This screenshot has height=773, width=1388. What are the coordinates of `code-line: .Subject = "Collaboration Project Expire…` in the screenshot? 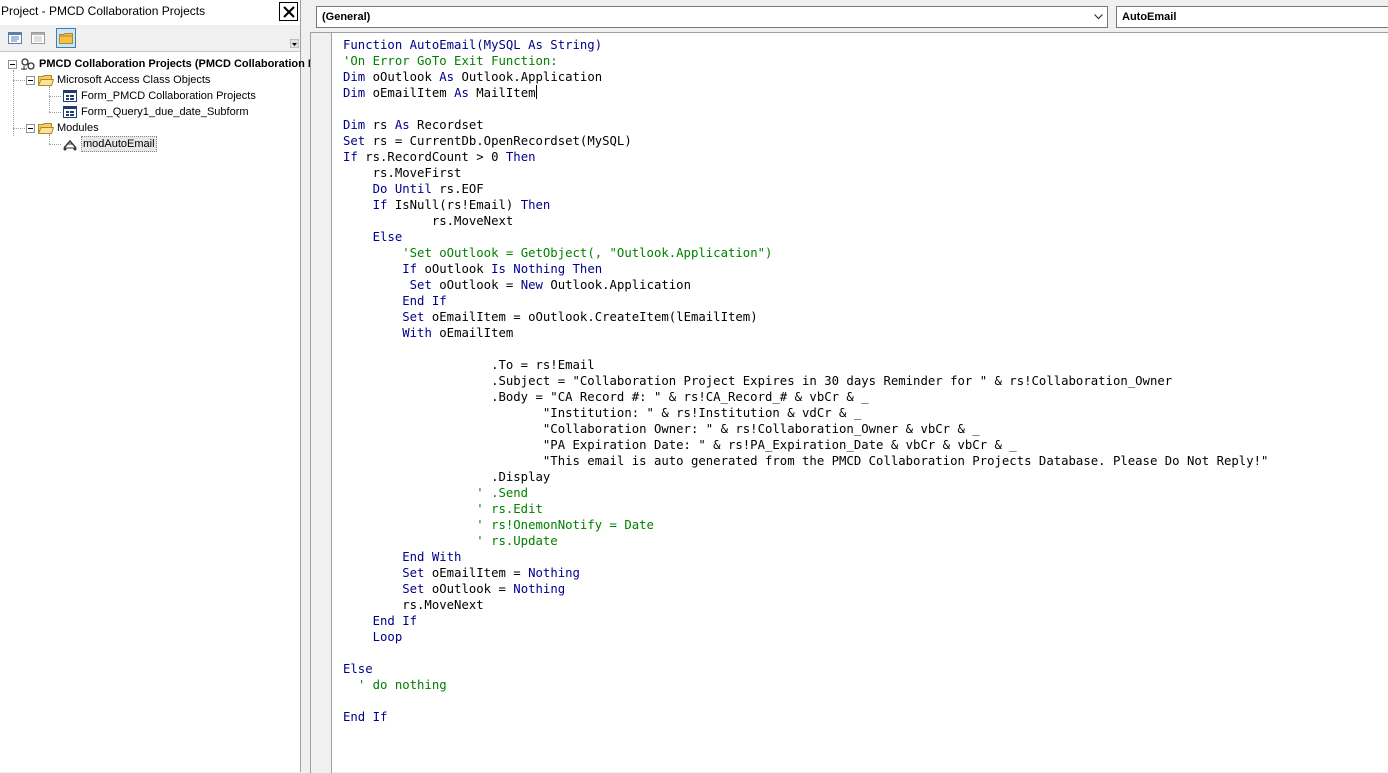 It's located at (805, 381).